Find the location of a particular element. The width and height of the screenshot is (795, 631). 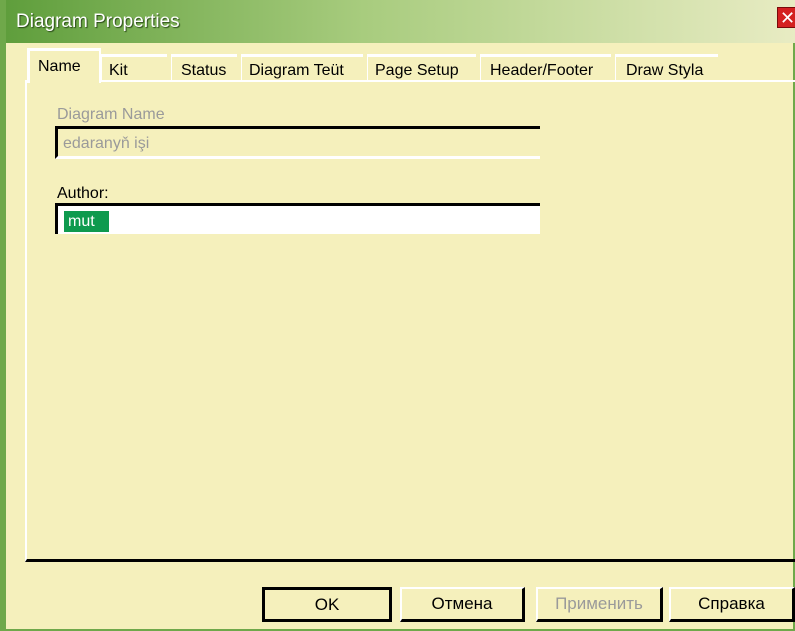

author-label: Author: is located at coordinates (83, 193).